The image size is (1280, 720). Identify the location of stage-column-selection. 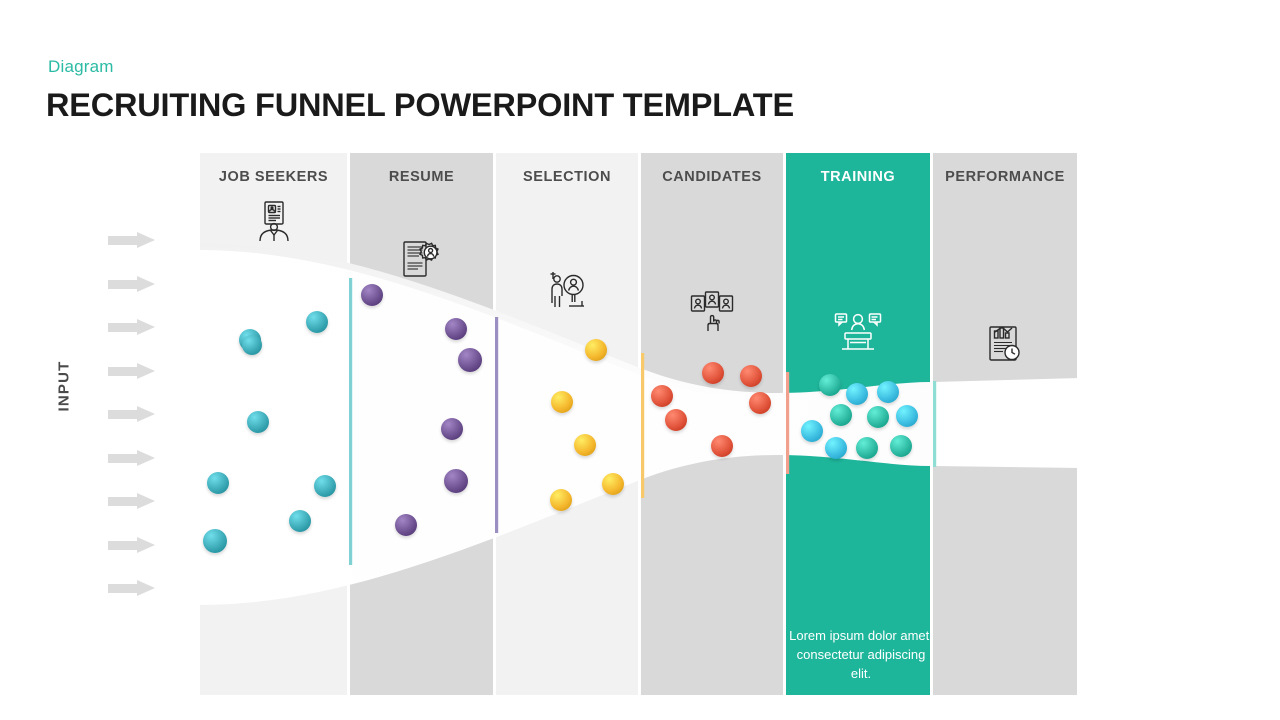
(567, 424).